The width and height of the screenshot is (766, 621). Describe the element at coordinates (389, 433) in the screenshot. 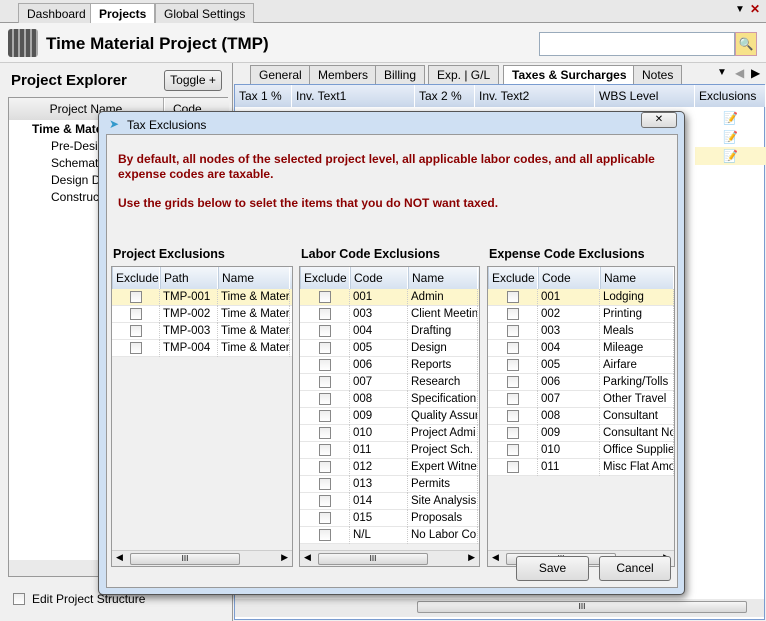

I see `table-row: 010 Project Admi` at that location.